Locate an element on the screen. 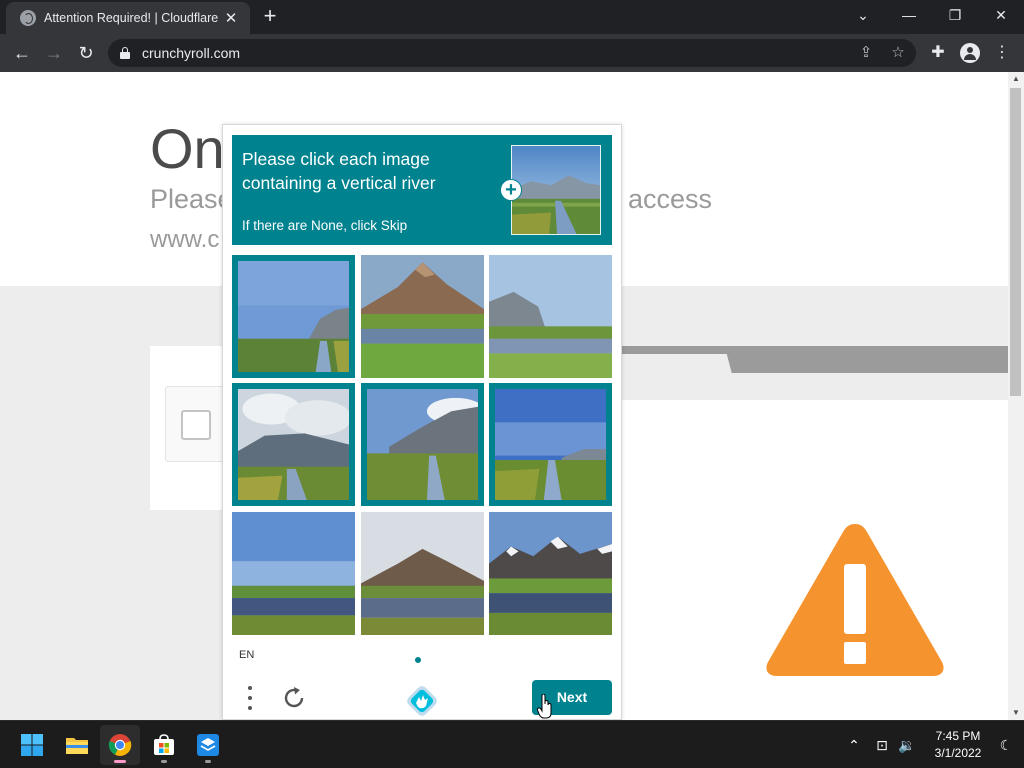  share-icon: ⇪ is located at coordinates (866, 53).